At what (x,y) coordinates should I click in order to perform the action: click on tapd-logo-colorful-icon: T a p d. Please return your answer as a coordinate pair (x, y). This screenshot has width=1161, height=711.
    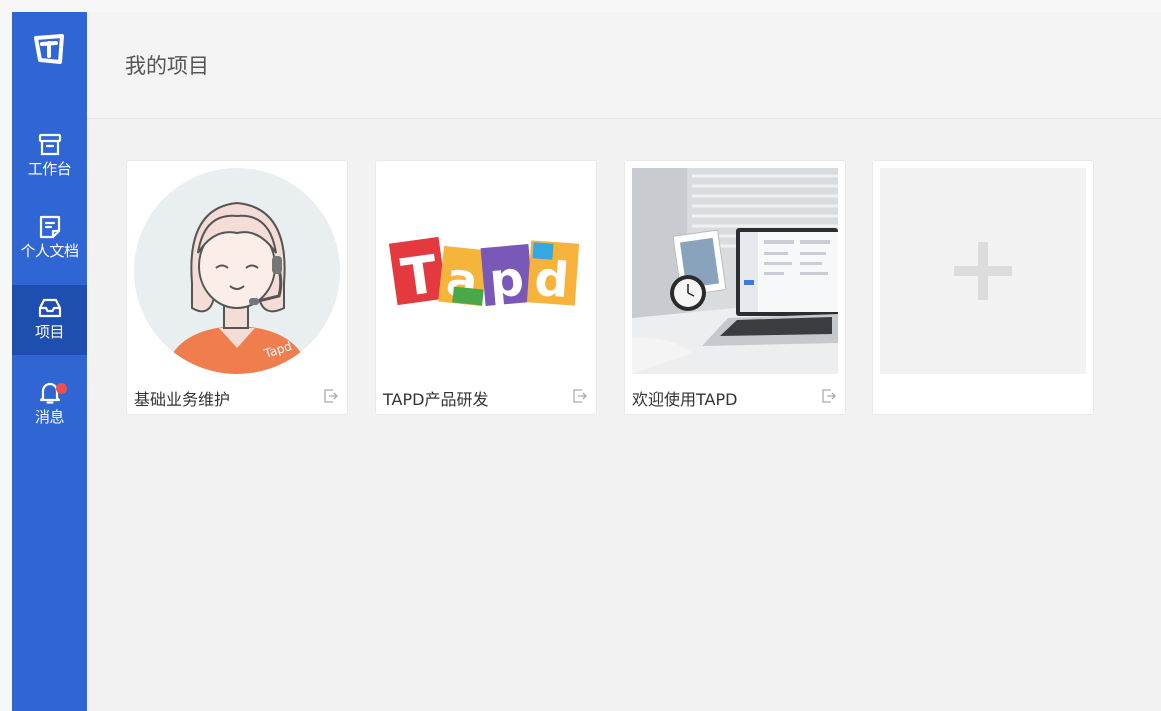
    Looking at the image, I should click on (484, 273).